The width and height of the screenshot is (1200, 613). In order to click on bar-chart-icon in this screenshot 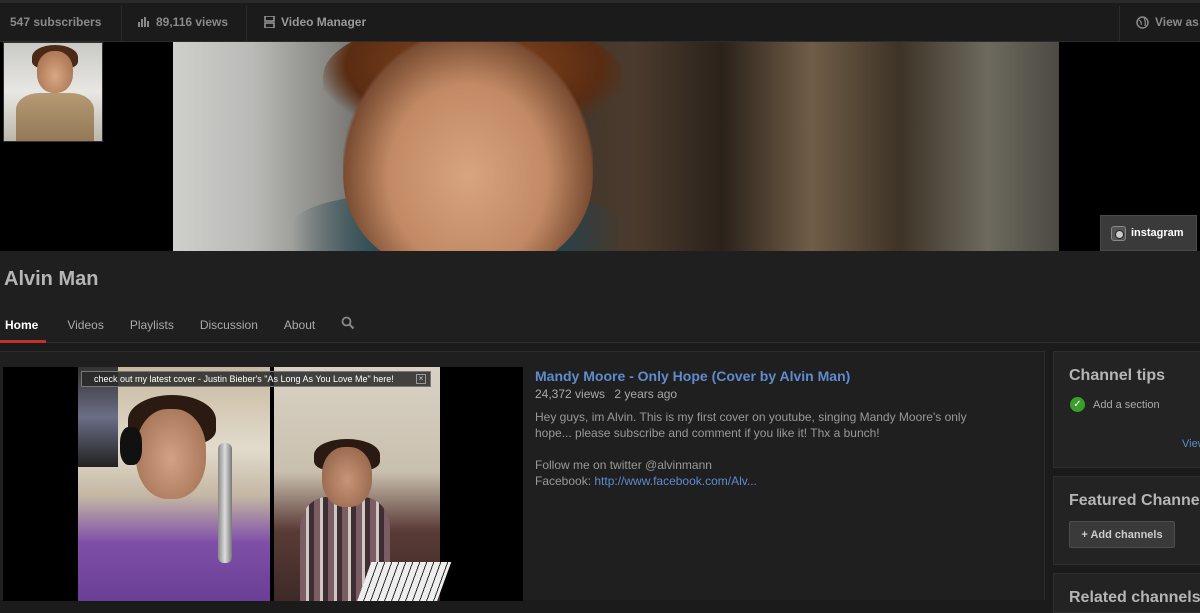, I will do `click(143, 22)`.